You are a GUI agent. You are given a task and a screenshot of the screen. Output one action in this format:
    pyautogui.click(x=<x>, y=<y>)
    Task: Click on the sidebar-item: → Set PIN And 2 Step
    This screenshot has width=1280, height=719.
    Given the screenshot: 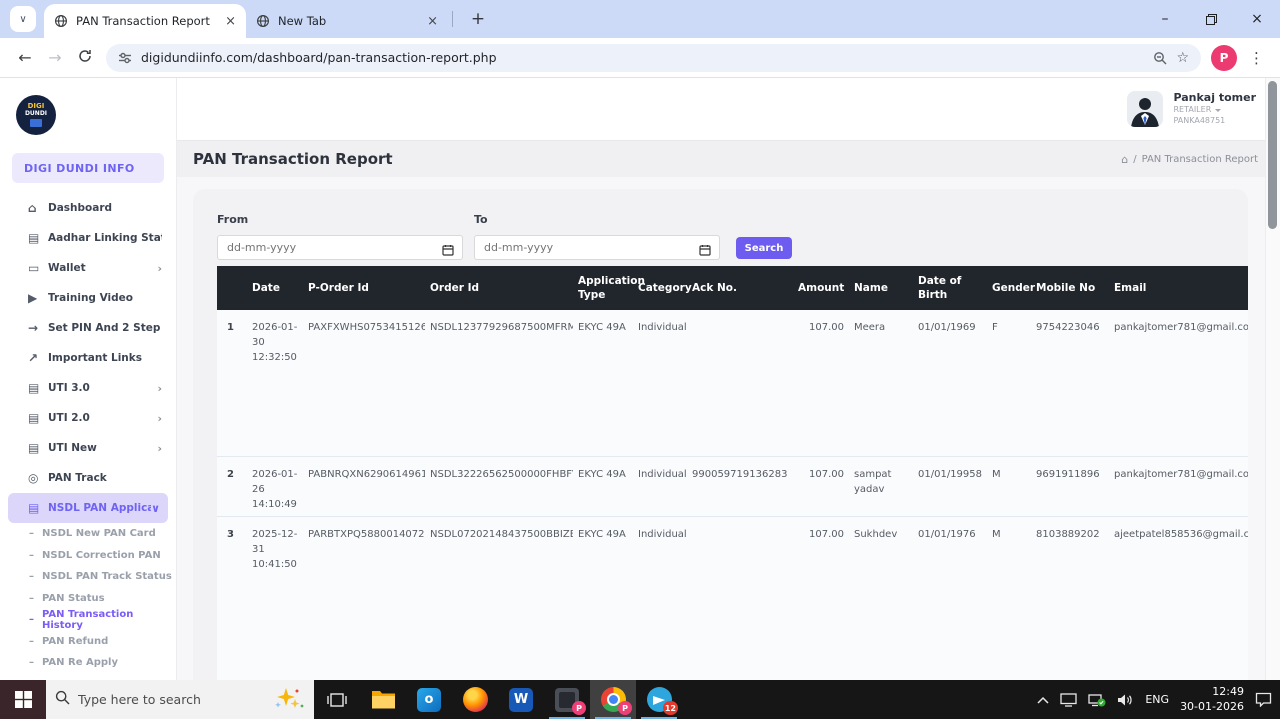 What is the action you would take?
    pyautogui.click(x=88, y=328)
    